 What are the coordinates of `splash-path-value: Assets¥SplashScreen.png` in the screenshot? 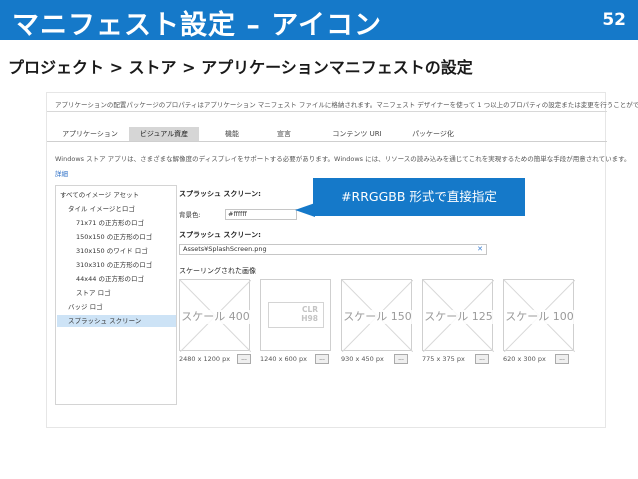 It's located at (225, 249).